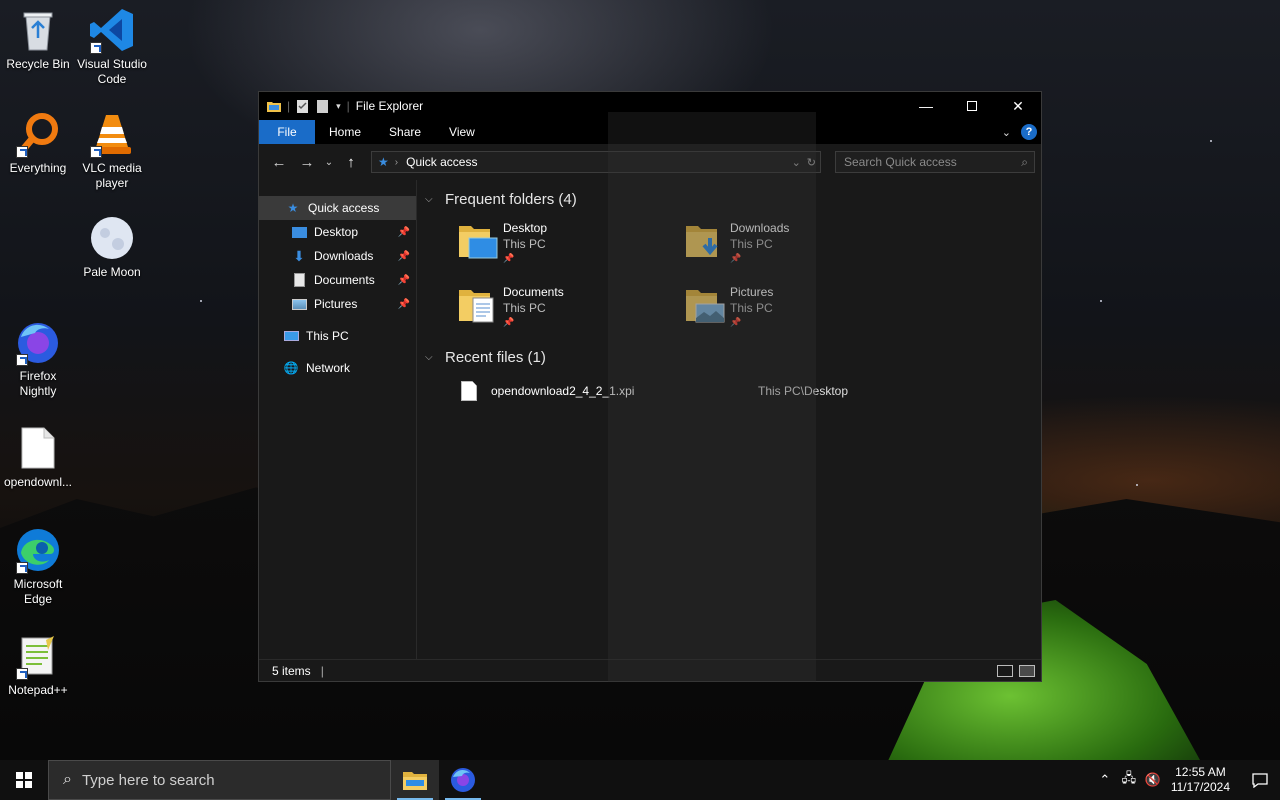 Image resolution: width=1280 pixels, height=800 pixels. Describe the element at coordinates (478, 241) in the screenshot. I see `desktop-folder-icon` at that location.